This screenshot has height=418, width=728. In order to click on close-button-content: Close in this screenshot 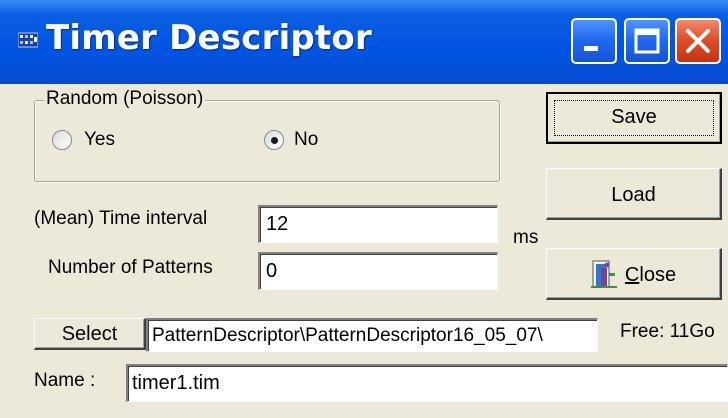, I will do `click(633, 274)`.